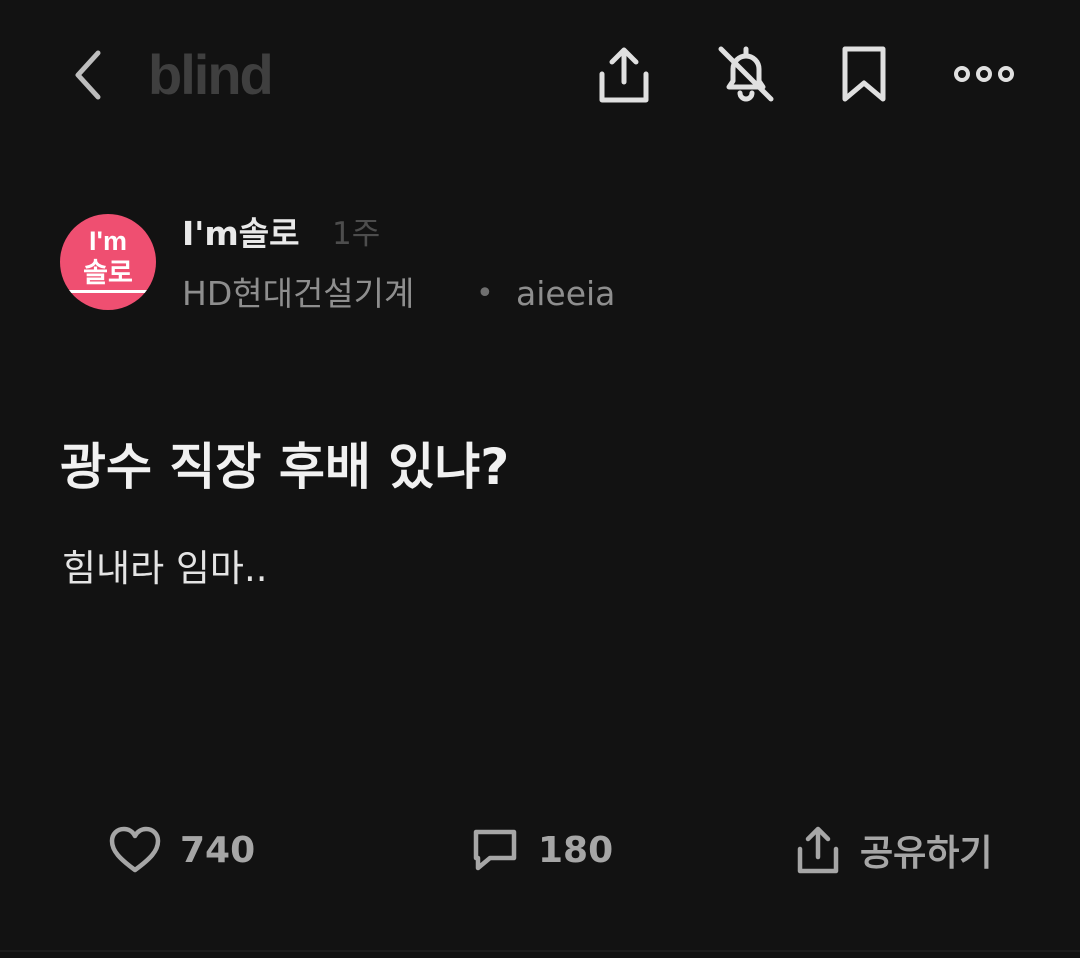 The width and height of the screenshot is (1080, 958). What do you see at coordinates (165, 568) in the screenshot?
I see `post-body: 힘내라 임마..` at bounding box center [165, 568].